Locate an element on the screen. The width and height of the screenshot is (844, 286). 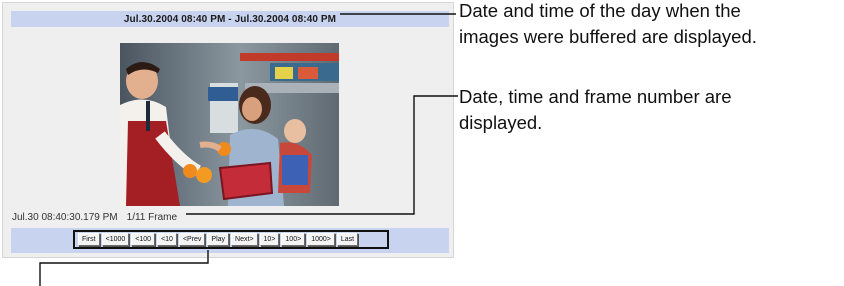
frame-callout-line1: Date, time and frame number are is located at coordinates (595, 96).